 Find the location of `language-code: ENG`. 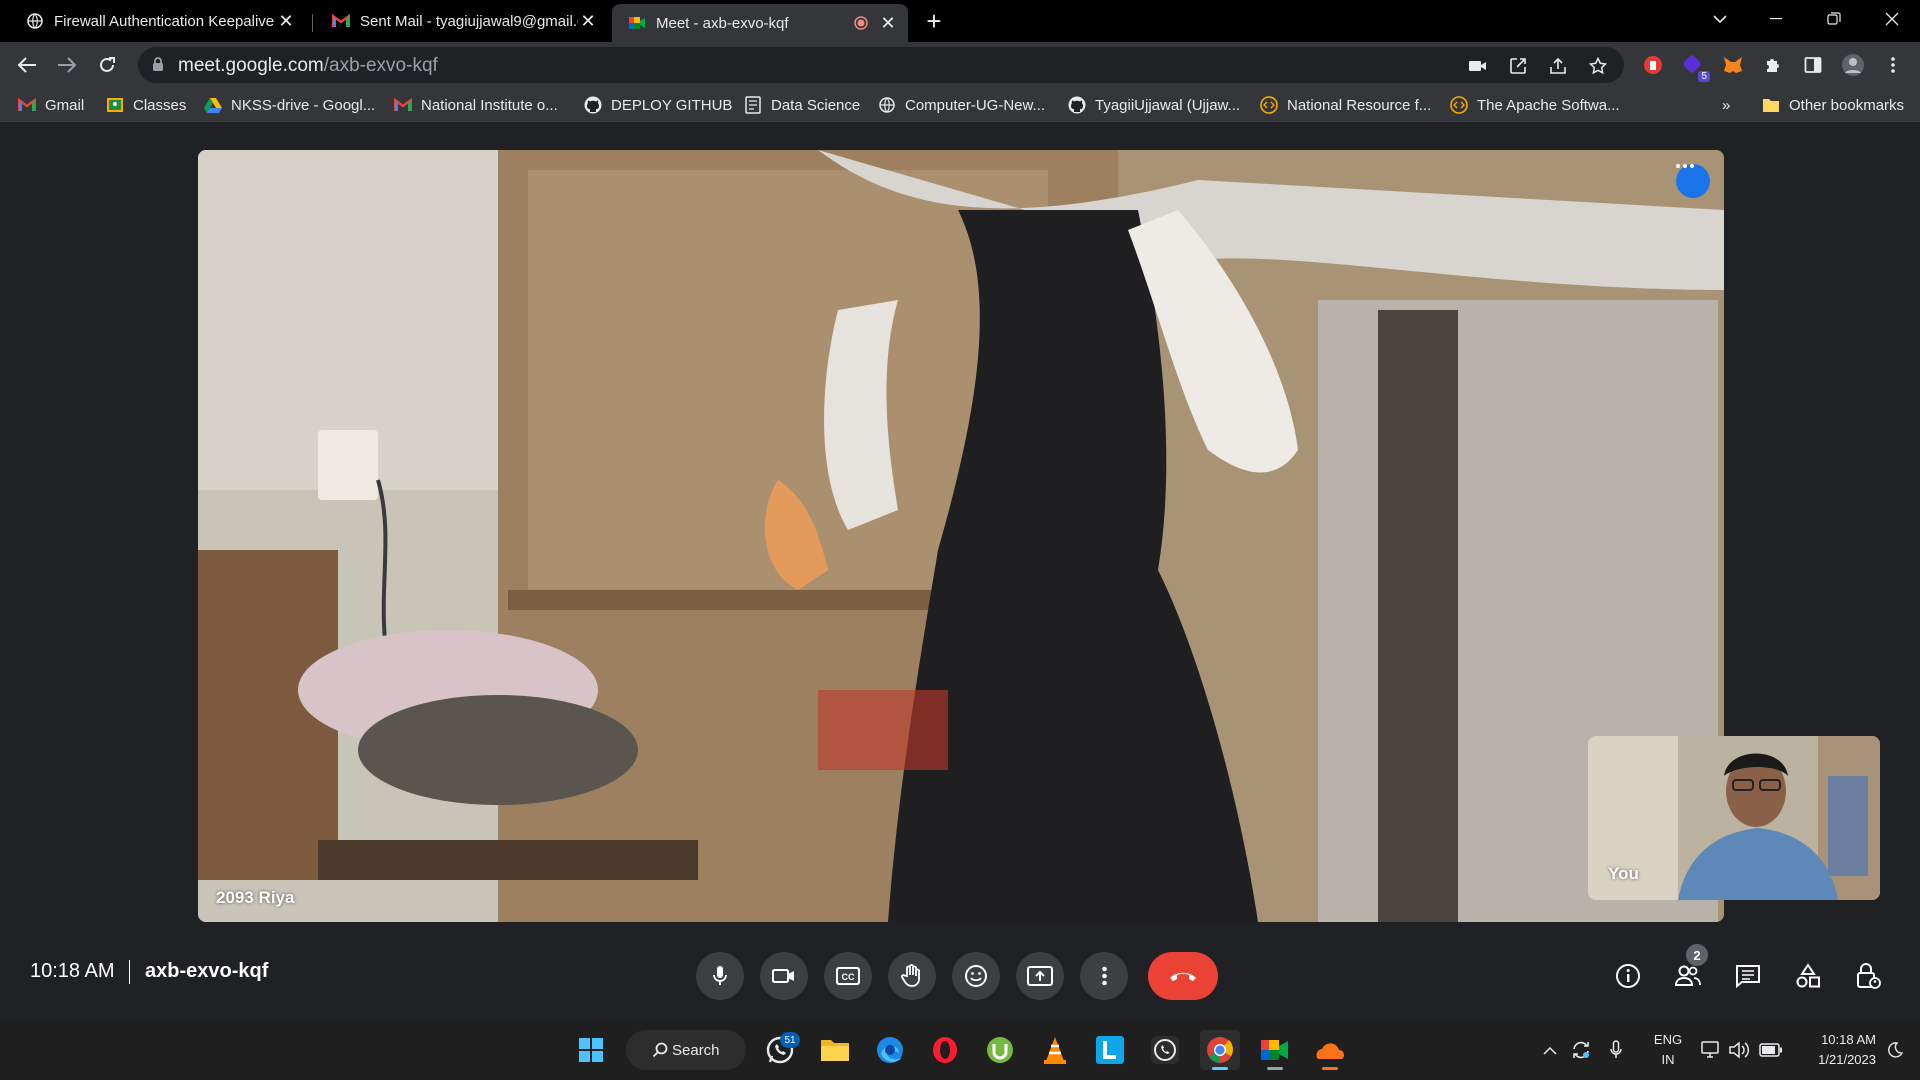

language-code: ENG is located at coordinates (1668, 1039).